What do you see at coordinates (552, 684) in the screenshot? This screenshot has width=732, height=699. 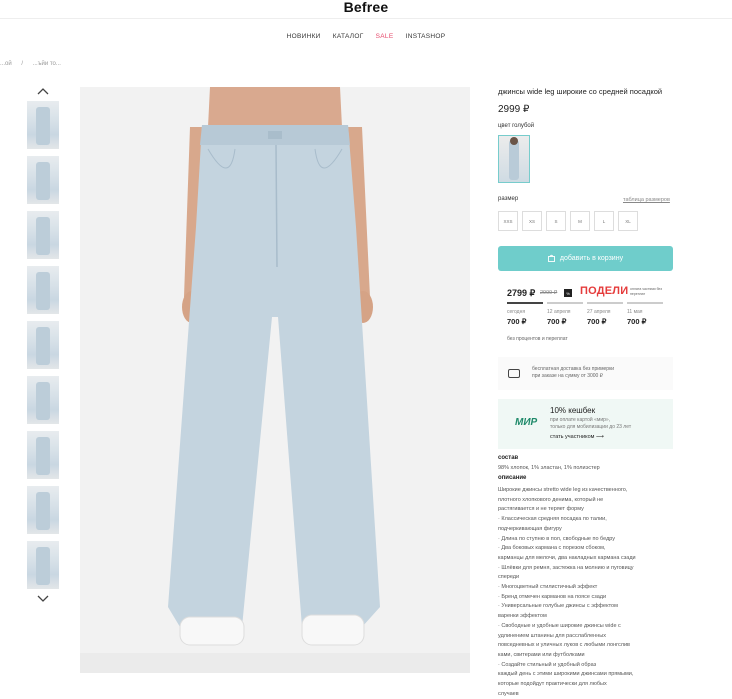 I see `description-line: которые подойдут практически для любых` at bounding box center [552, 684].